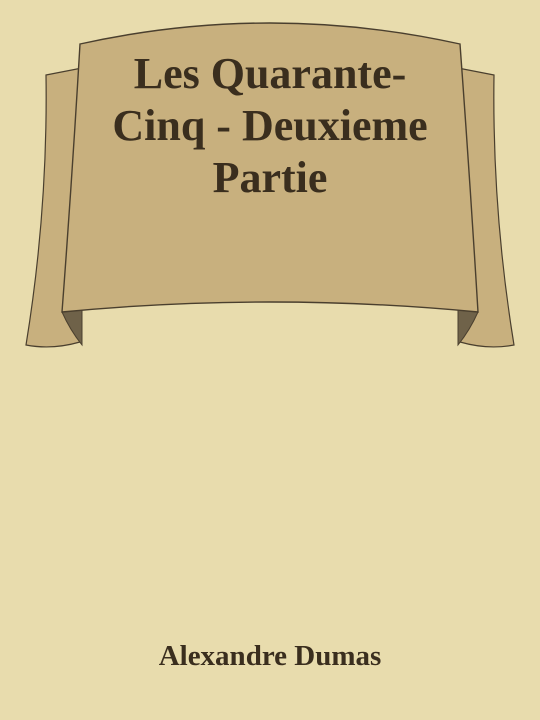 The width and height of the screenshot is (540, 720). I want to click on book-title: Les Quarante-Cinq - Deuxieme Partie, so click(270, 125).